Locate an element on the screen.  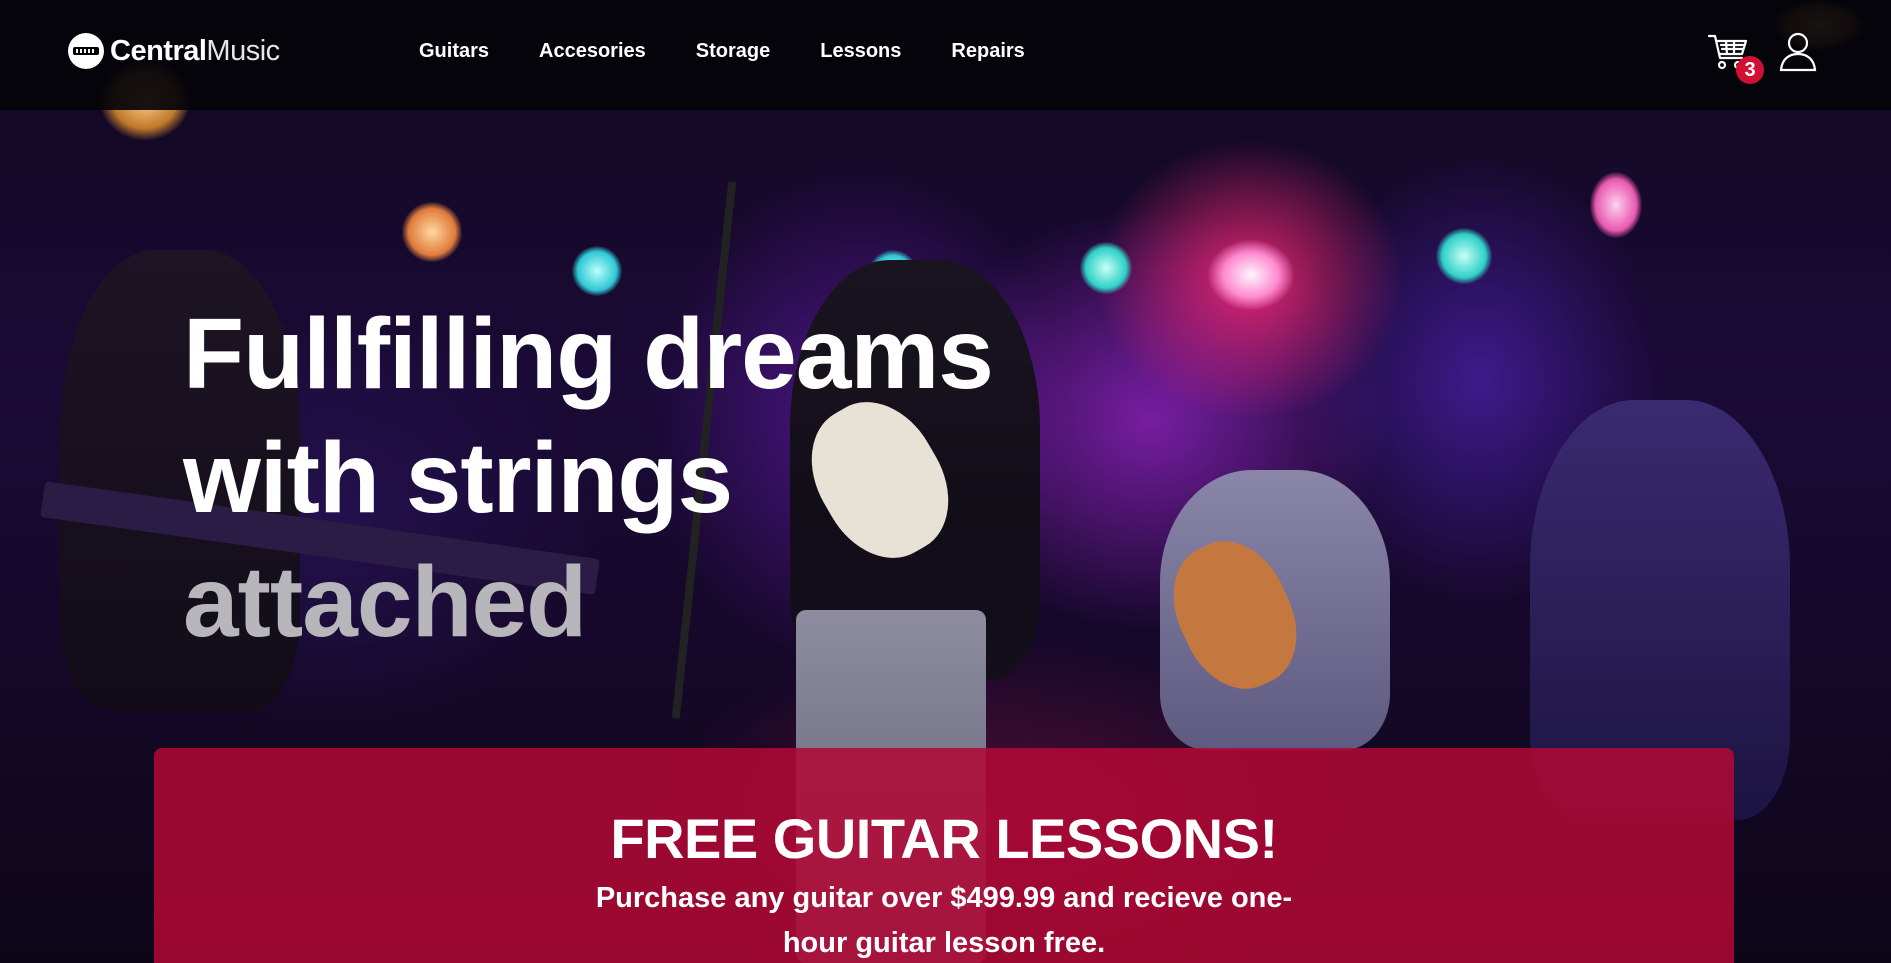
promo-title: FREE GUITAR LESSONS! is located at coordinates (944, 838).